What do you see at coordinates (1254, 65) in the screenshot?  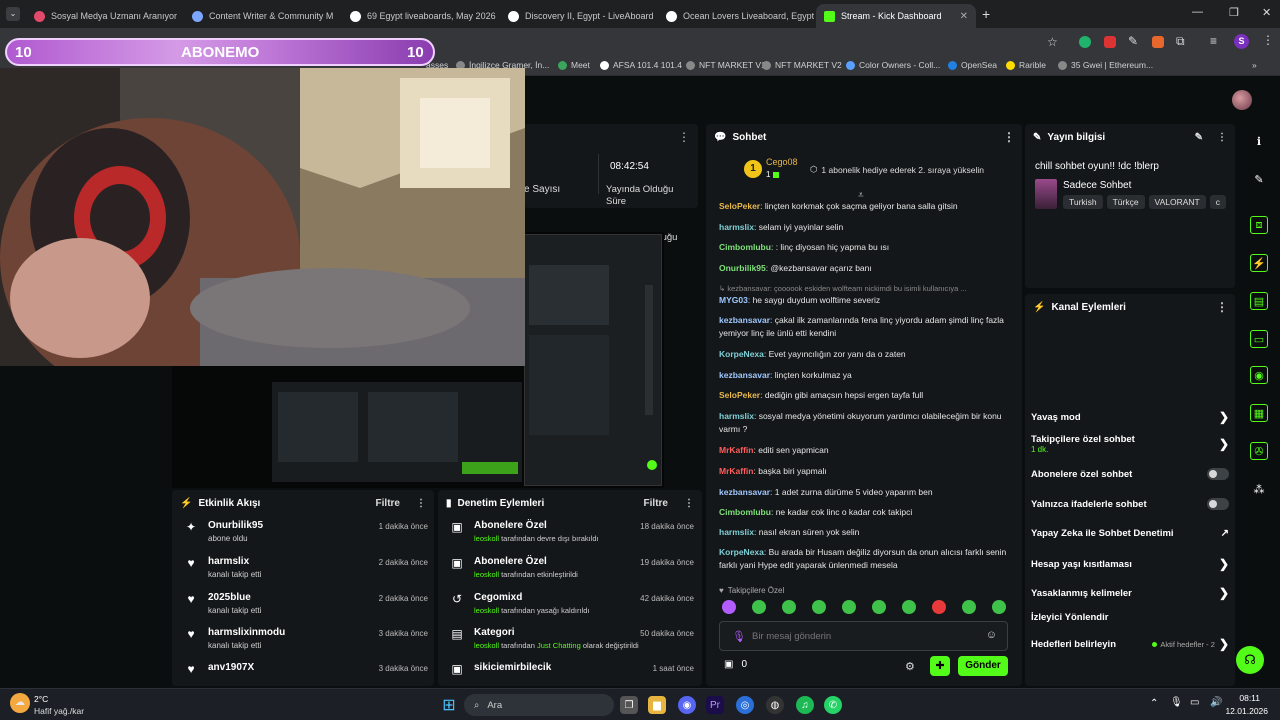 I see `more-bookmarks-icon: »` at bounding box center [1254, 65].